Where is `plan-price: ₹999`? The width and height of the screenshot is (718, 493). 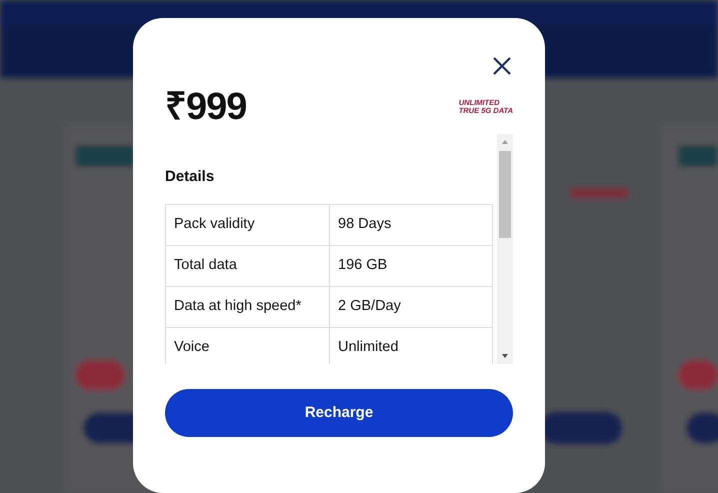
plan-price: ₹999 is located at coordinates (205, 107).